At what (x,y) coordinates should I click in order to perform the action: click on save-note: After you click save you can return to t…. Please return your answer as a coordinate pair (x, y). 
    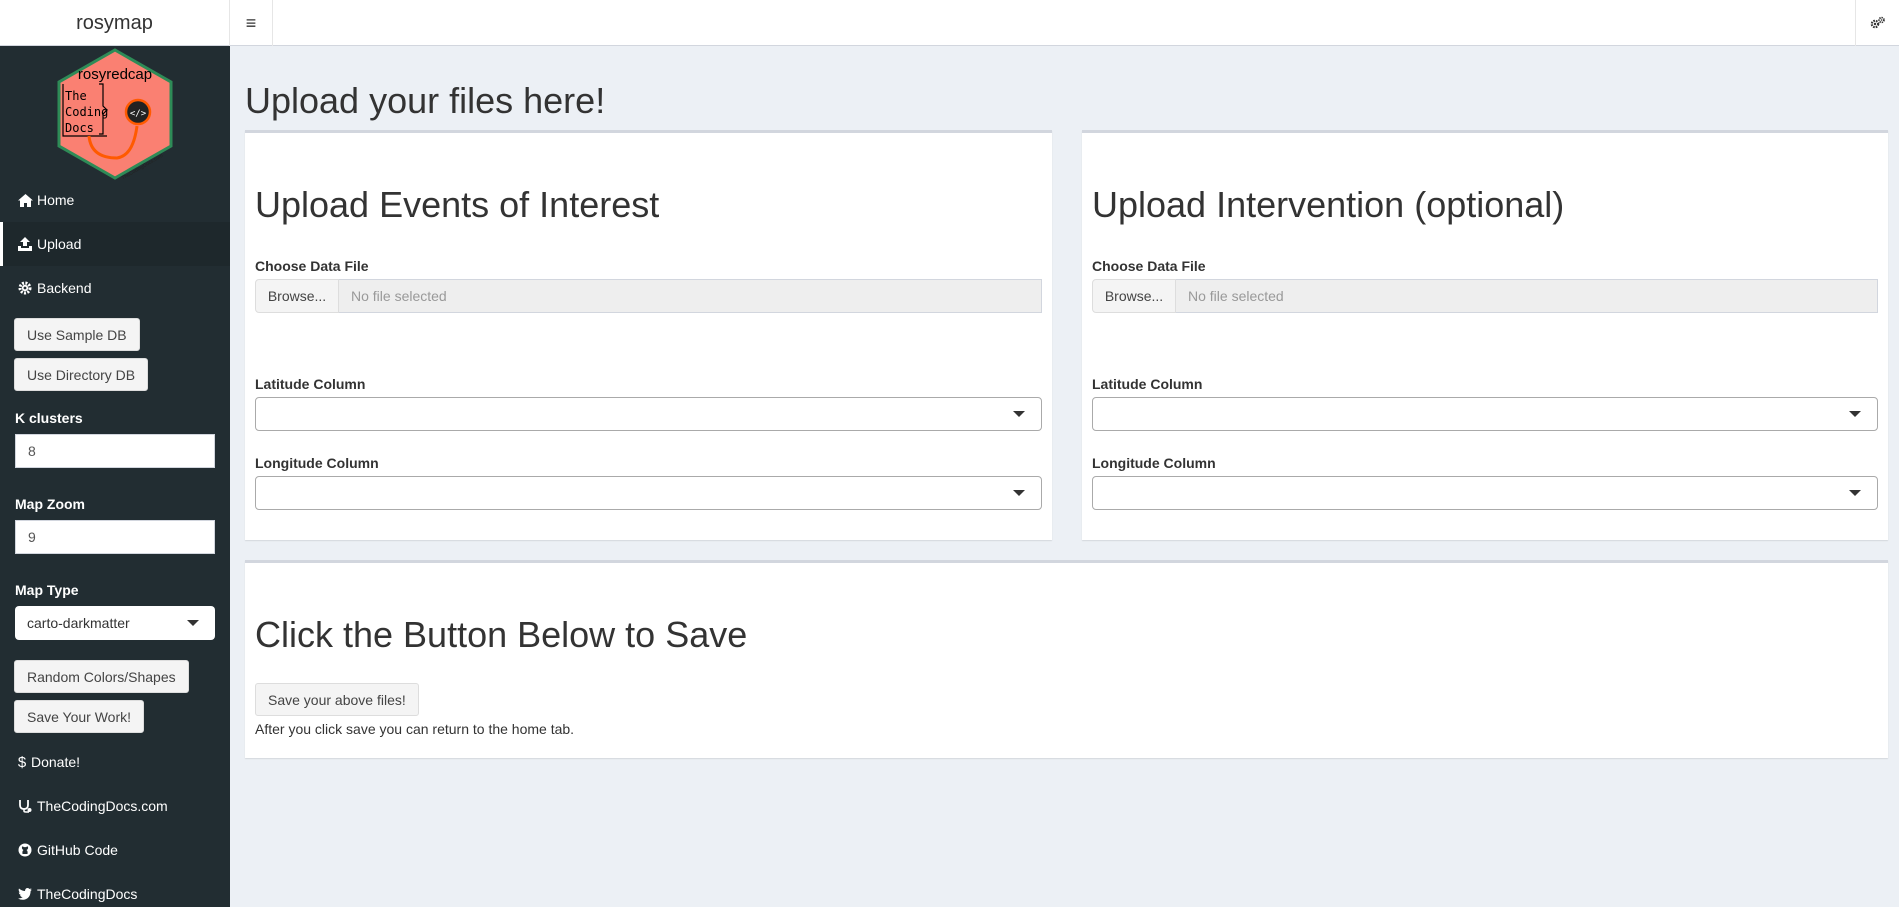
    Looking at the image, I should click on (415, 729).